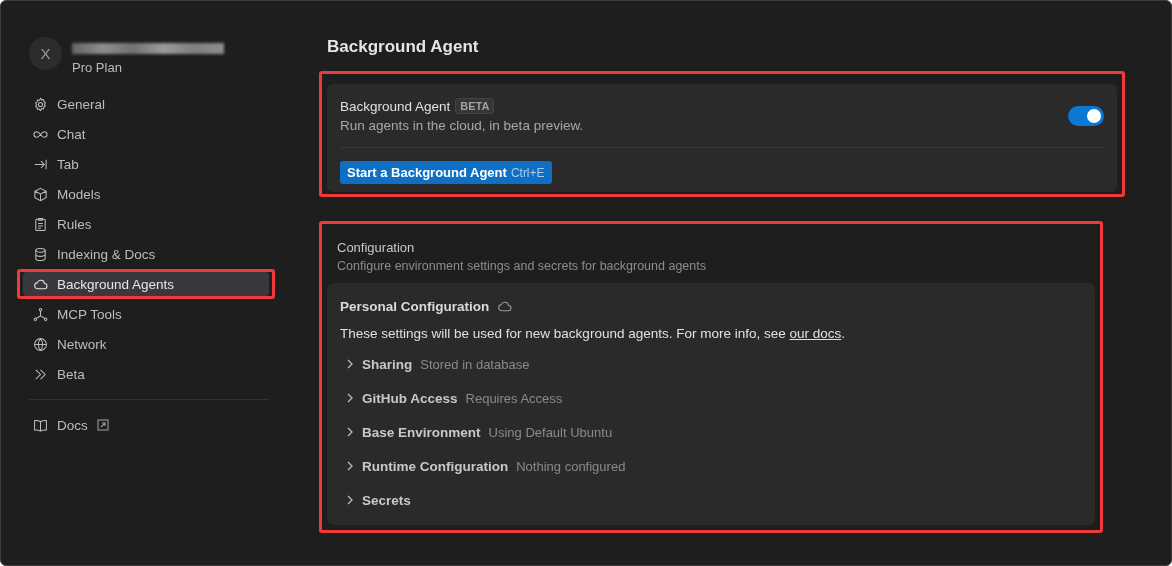  I want to click on book-icon, so click(40, 425).